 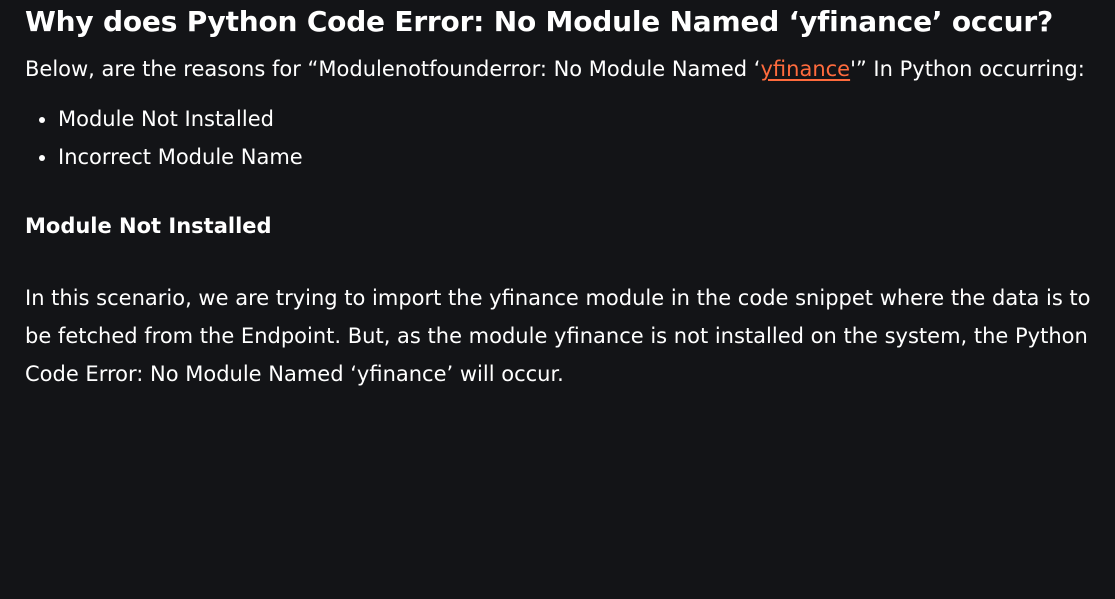 What do you see at coordinates (805, 69) in the screenshot?
I see `yfinance-link: yfinance` at bounding box center [805, 69].